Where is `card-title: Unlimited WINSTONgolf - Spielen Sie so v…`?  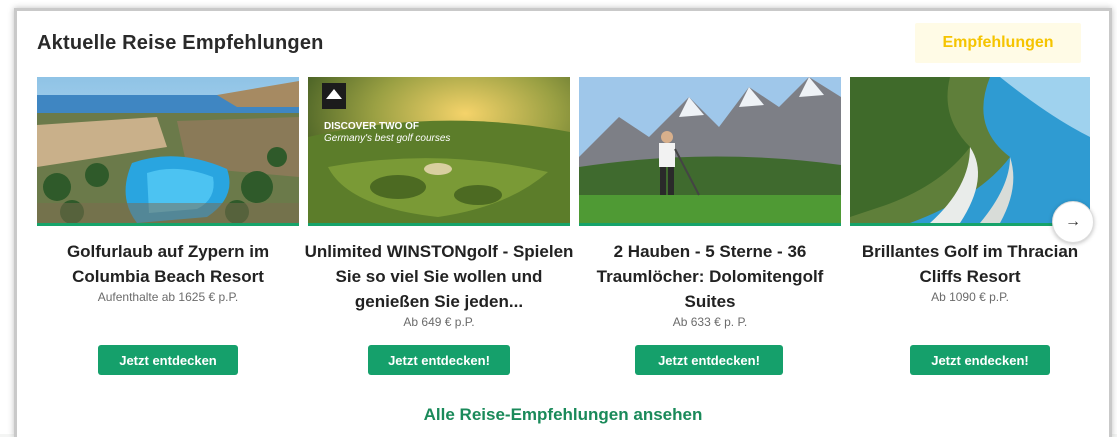
card-title: Unlimited WINSTONgolf - Spielen Sie so v… is located at coordinates (439, 284).